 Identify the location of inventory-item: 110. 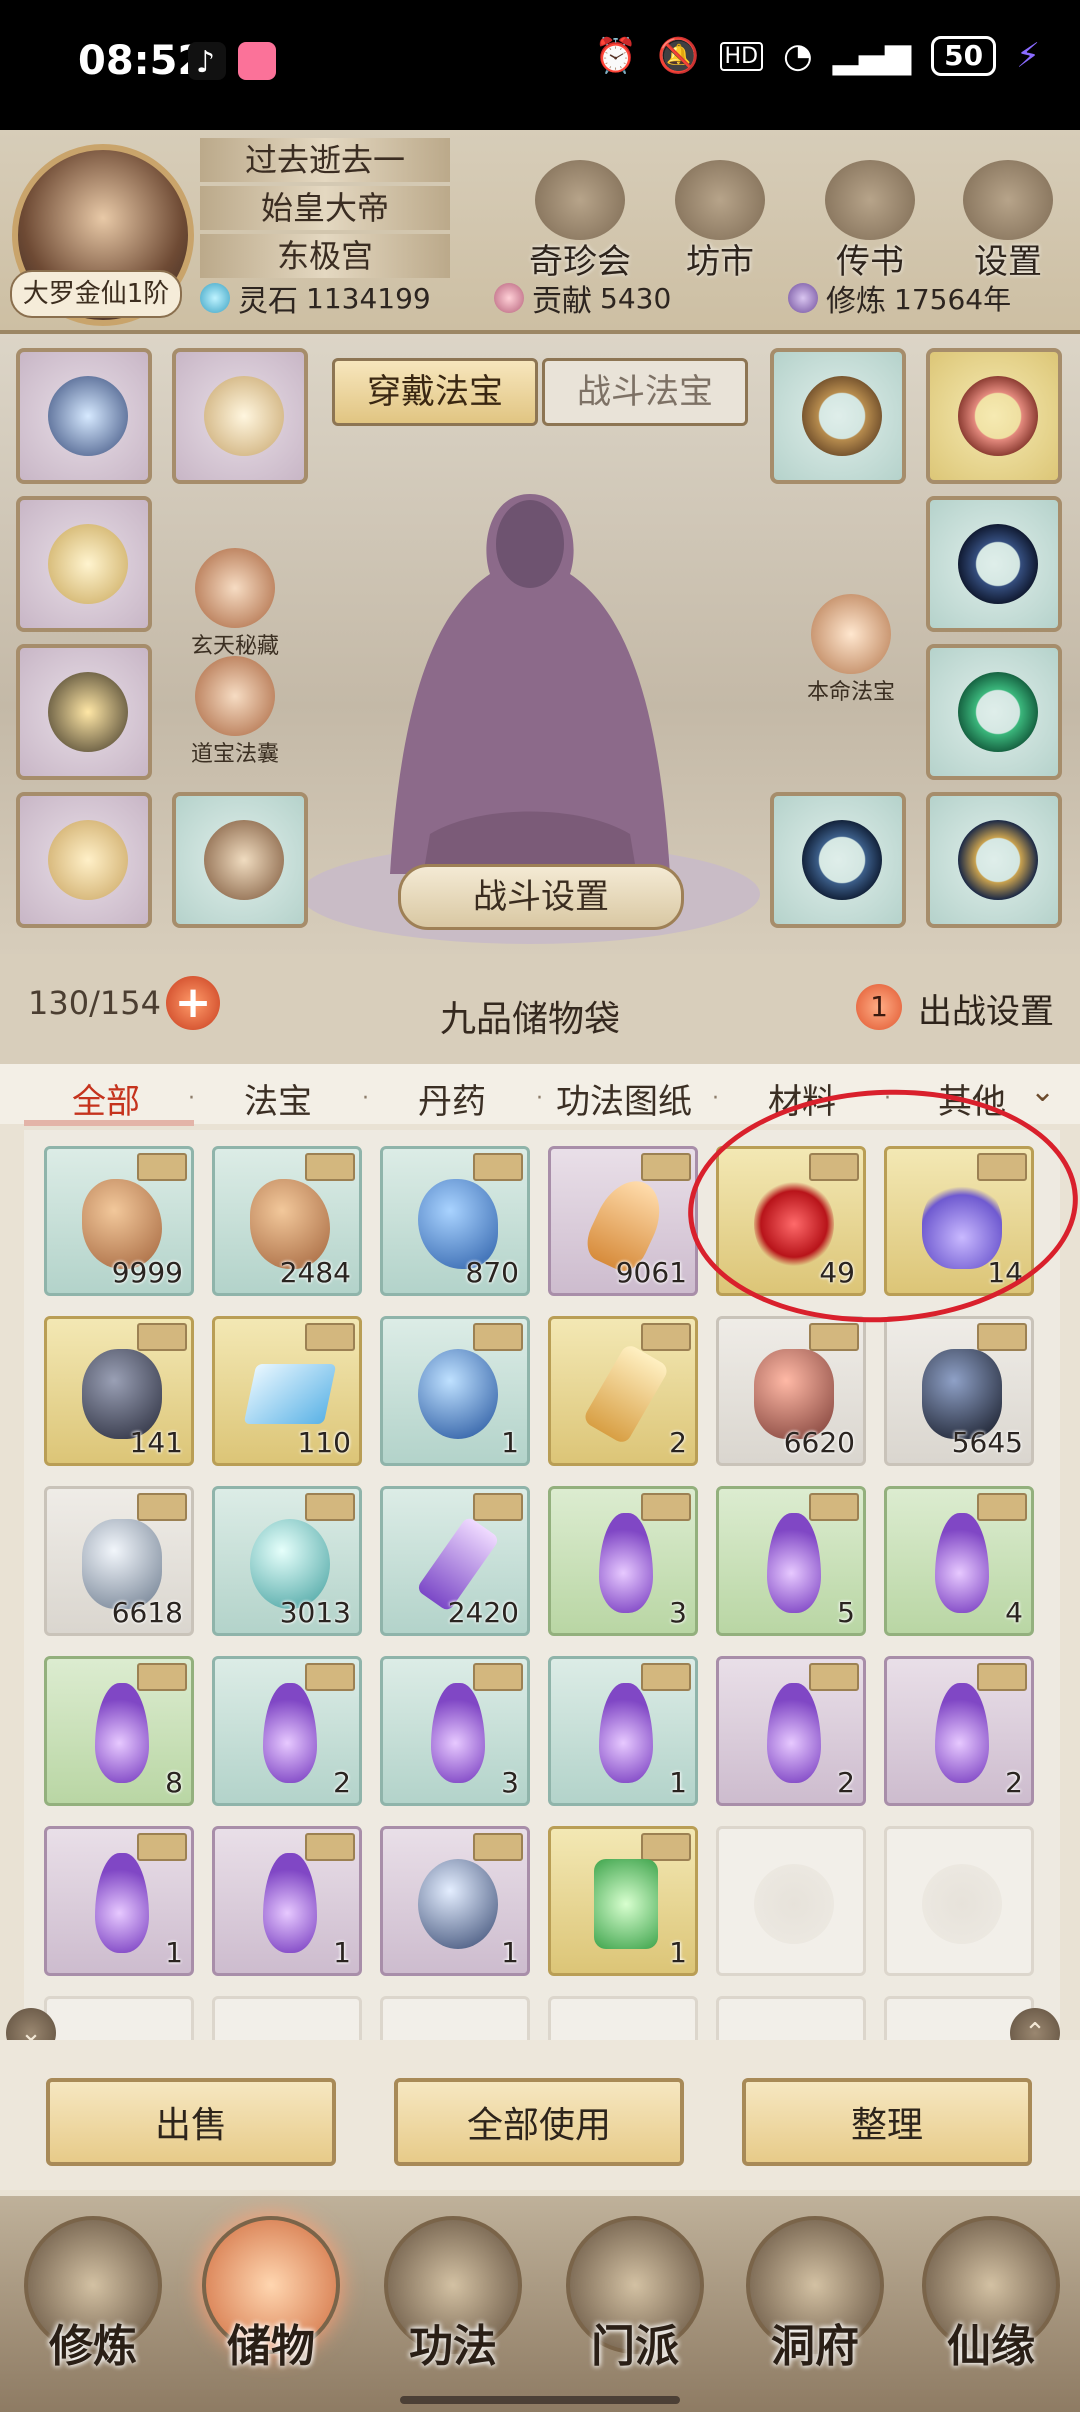
(287, 1391).